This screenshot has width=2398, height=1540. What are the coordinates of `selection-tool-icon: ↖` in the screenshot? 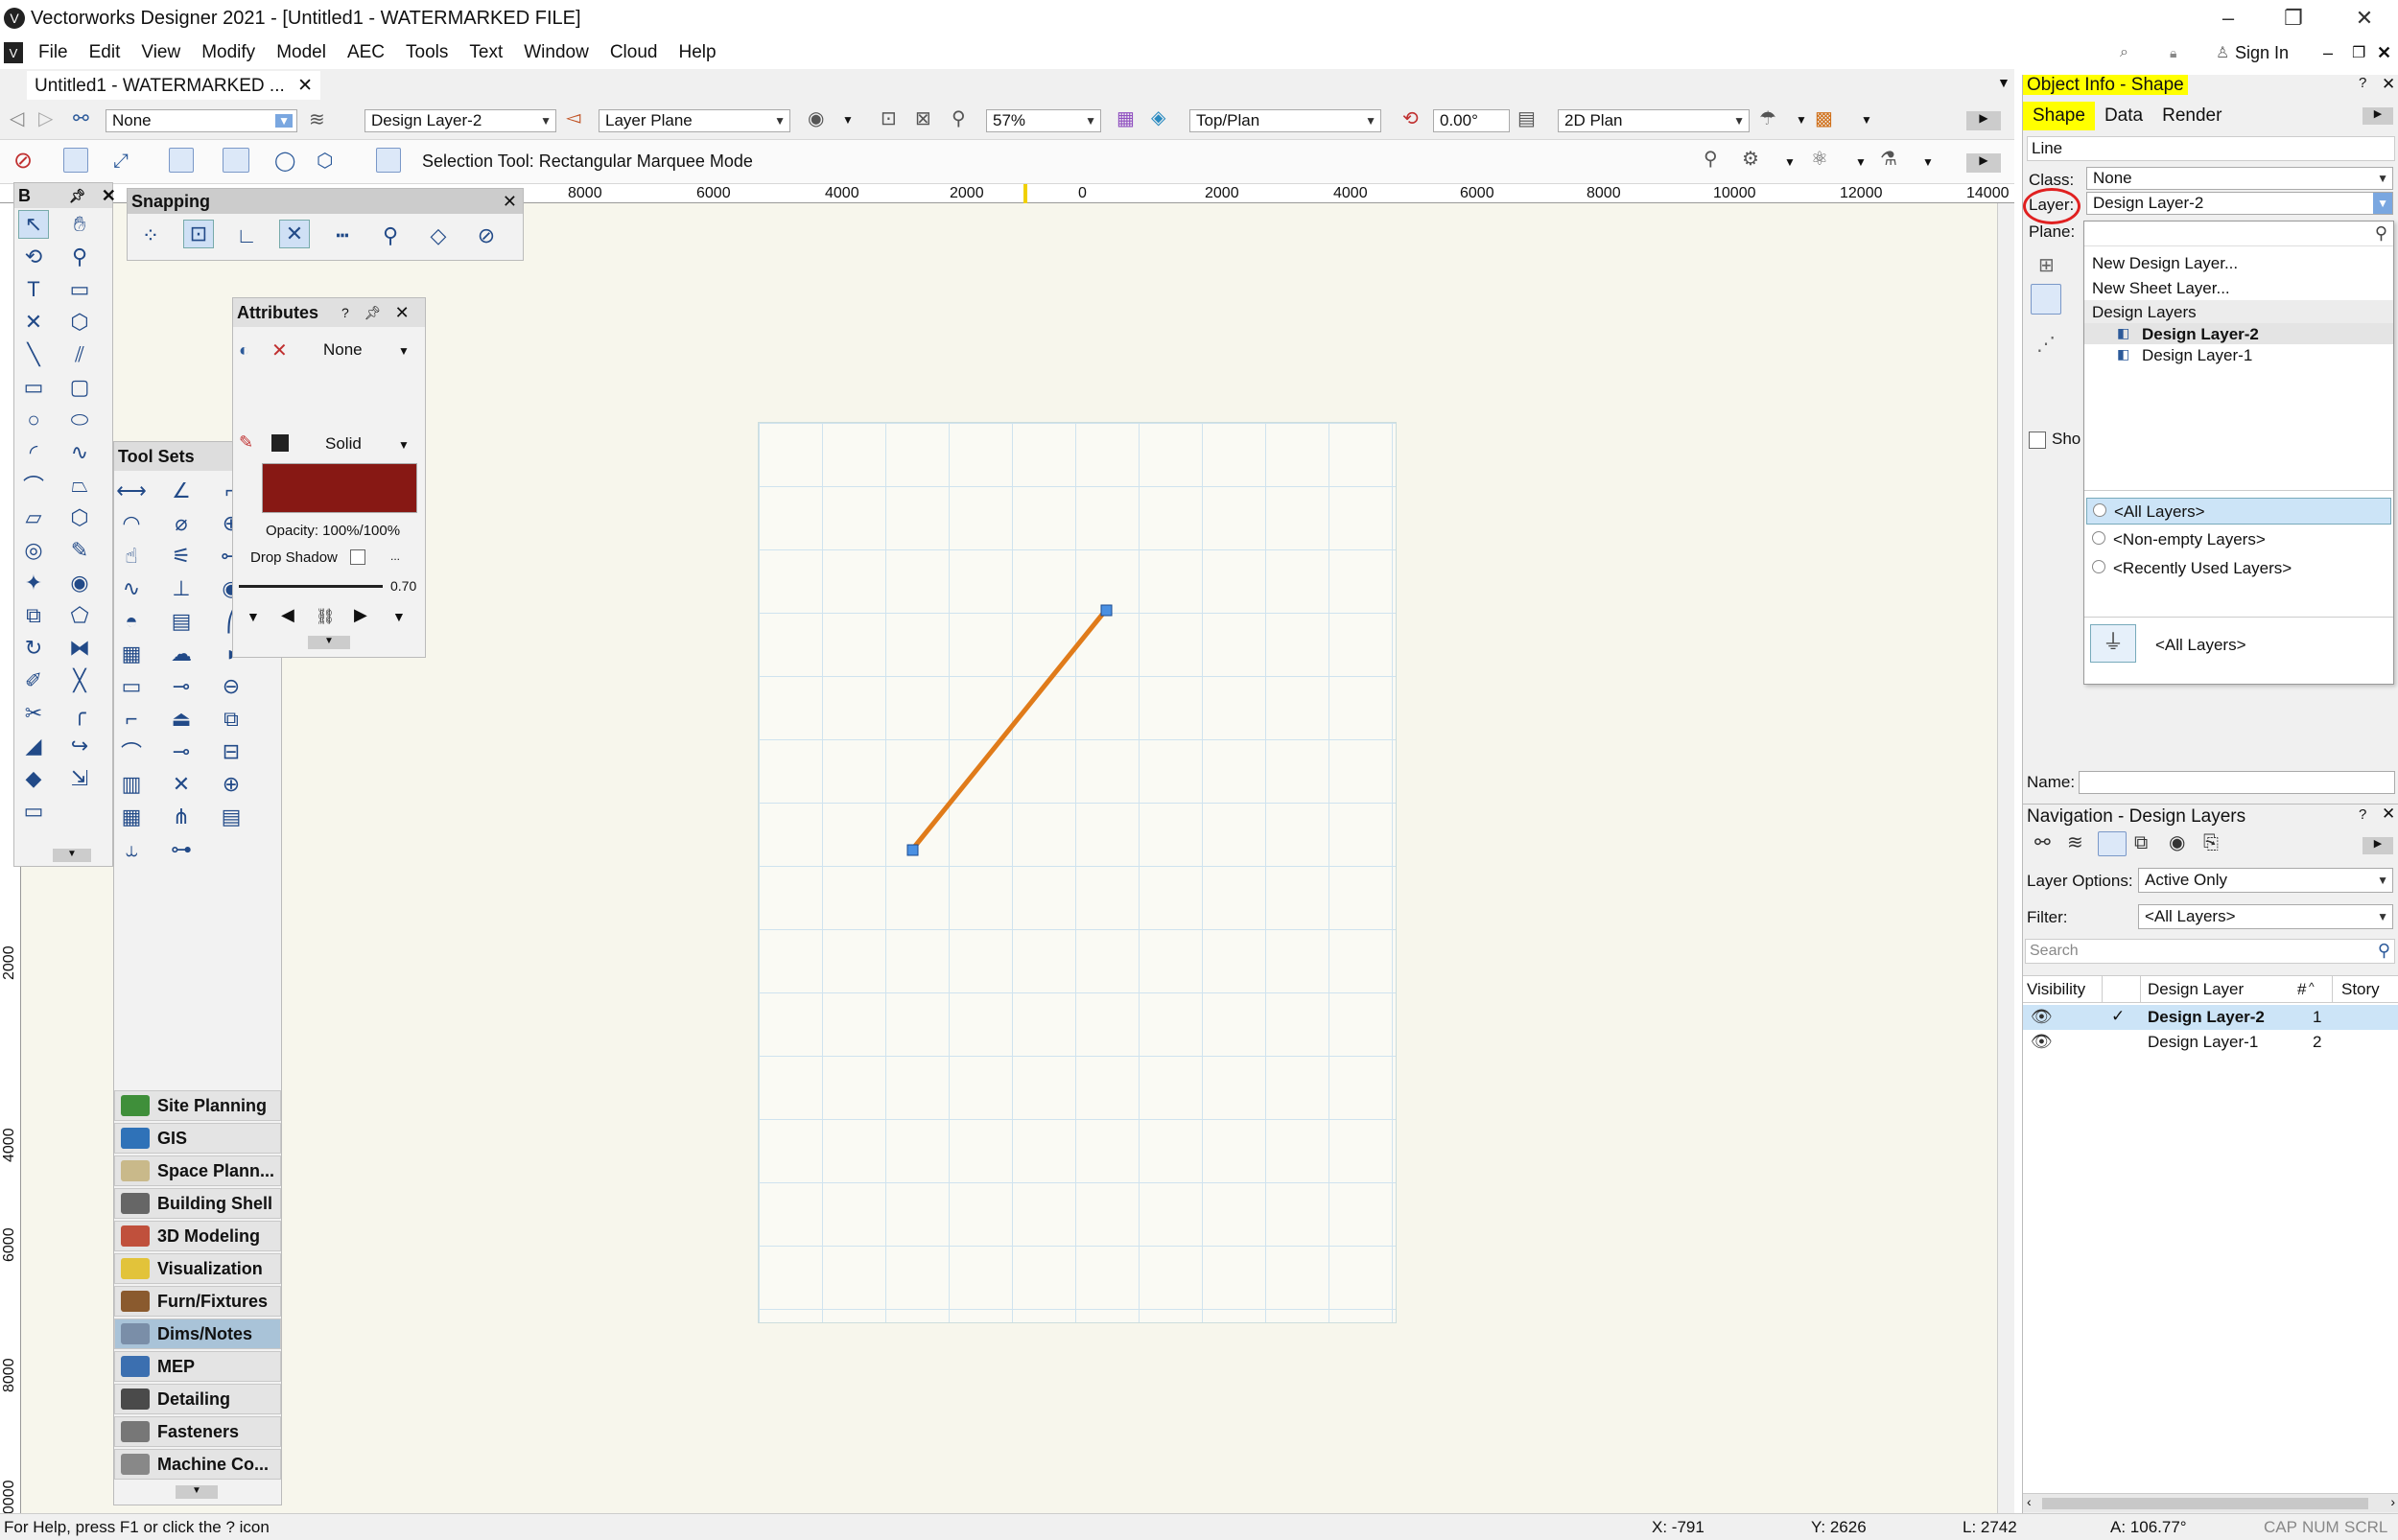 It's located at (33, 224).